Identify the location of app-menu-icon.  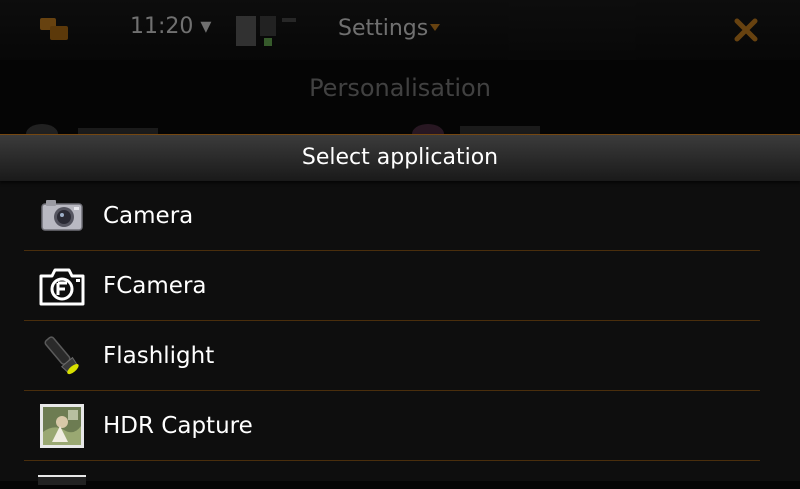
(55, 29).